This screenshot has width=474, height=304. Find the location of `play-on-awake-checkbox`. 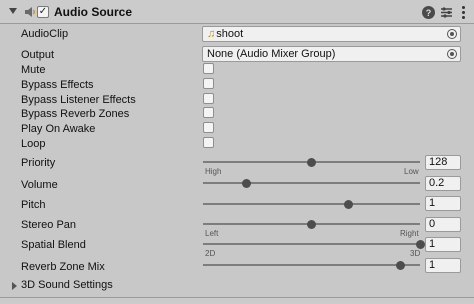

play-on-awake-checkbox is located at coordinates (208, 127).